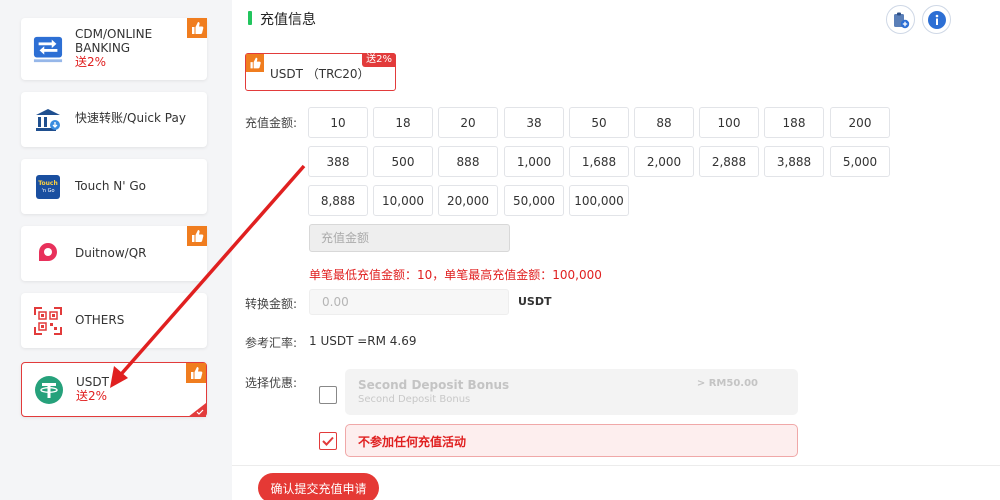 Image resolution: width=1000 pixels, height=500 pixels. Describe the element at coordinates (860, 161) in the screenshot. I see `amount-preset-button: 5,000` at that location.